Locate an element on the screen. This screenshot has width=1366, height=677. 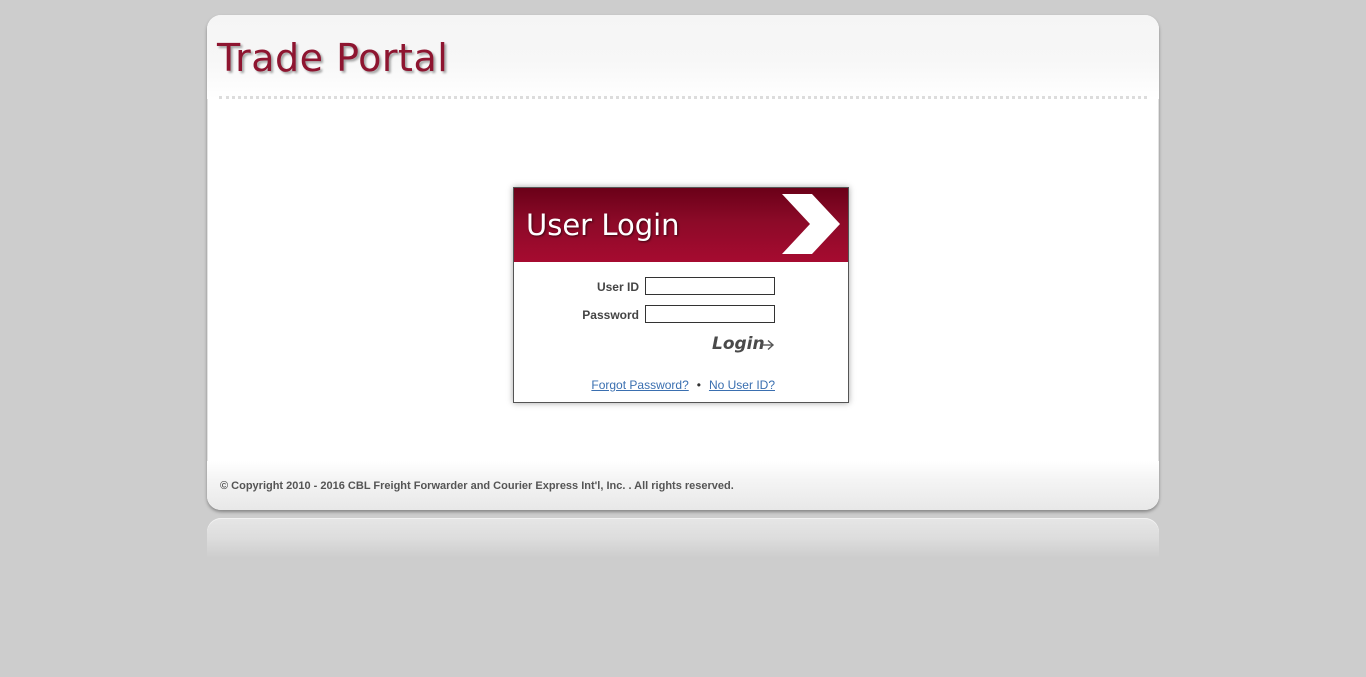
password-label: Password is located at coordinates (610, 315).